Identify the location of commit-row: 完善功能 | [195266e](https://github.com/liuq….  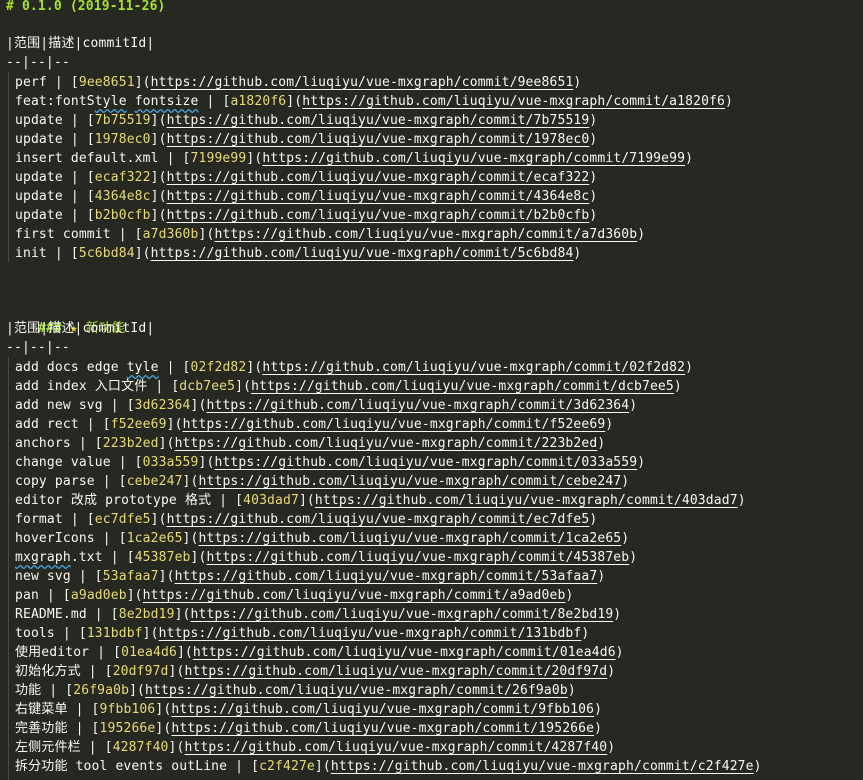
(309, 728).